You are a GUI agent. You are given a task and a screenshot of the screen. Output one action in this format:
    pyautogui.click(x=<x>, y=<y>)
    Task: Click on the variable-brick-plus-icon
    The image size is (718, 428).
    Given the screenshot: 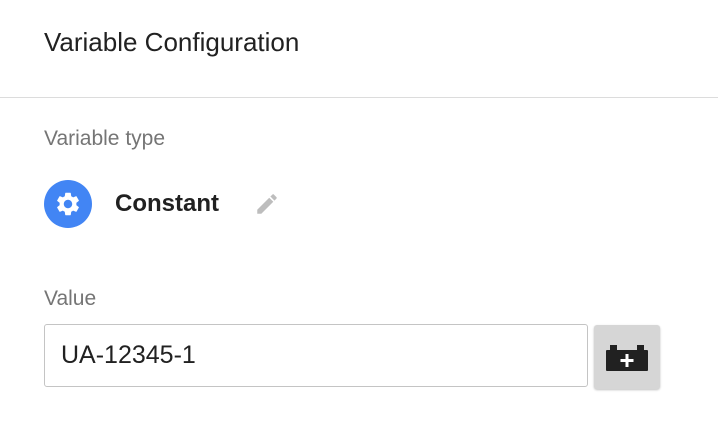 What is the action you would take?
    pyautogui.click(x=627, y=357)
    